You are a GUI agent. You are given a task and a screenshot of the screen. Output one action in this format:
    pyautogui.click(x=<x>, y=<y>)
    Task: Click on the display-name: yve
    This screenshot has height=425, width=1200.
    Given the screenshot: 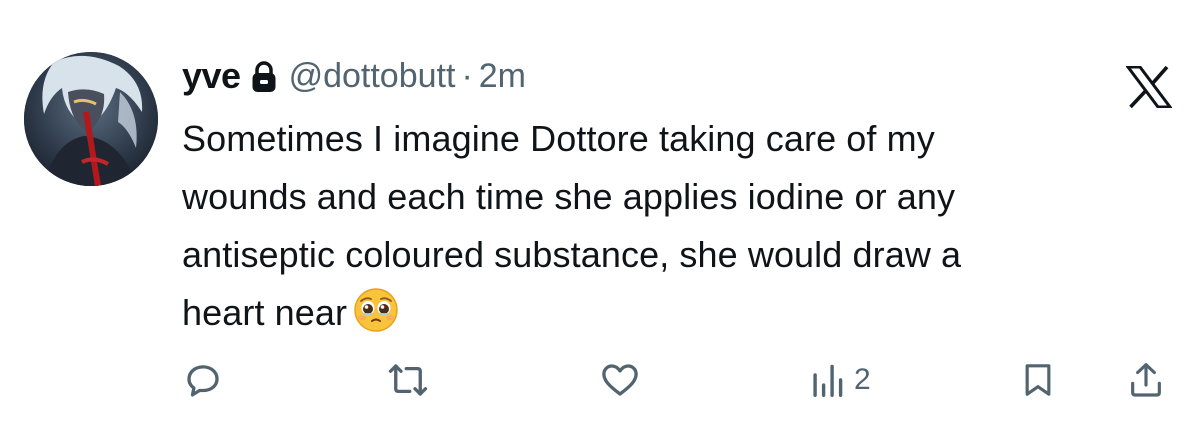 What is the action you would take?
    pyautogui.click(x=211, y=76)
    